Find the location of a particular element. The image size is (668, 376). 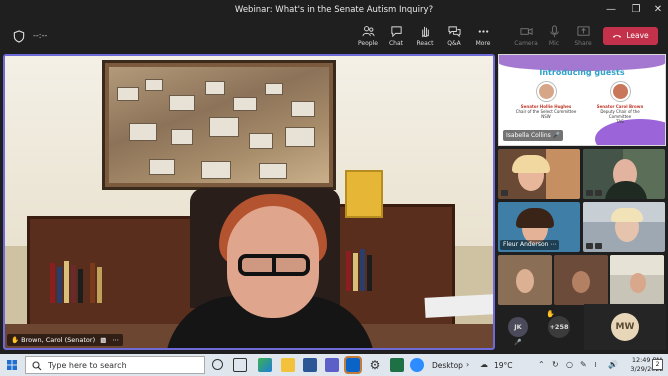

participant-overflow-count: +258 is located at coordinates (559, 327).